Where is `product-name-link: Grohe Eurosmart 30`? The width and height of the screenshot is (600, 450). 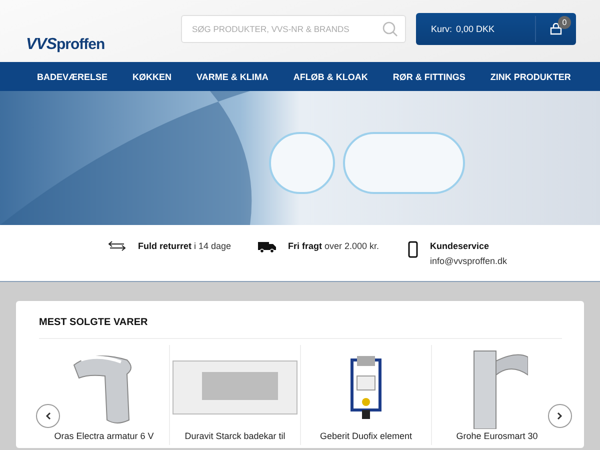 product-name-link: Grohe Eurosmart 30 is located at coordinates (497, 436).